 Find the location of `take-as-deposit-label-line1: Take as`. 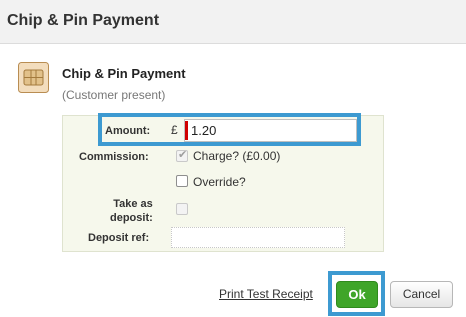

take-as-deposit-label-line1: Take as is located at coordinates (133, 204).